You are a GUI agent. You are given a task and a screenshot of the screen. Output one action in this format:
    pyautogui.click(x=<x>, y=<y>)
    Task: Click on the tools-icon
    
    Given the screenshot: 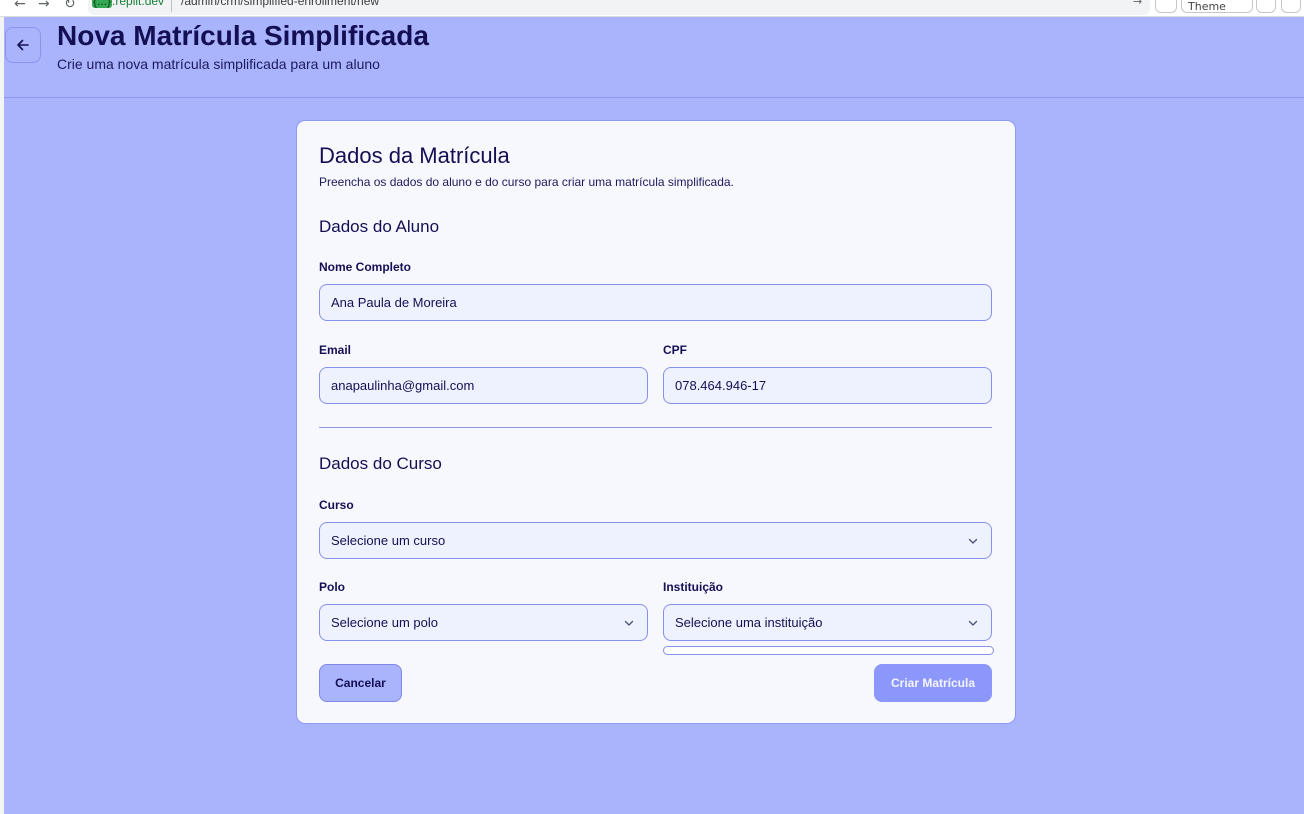 What is the action you would take?
    pyautogui.click(x=1266, y=6)
    